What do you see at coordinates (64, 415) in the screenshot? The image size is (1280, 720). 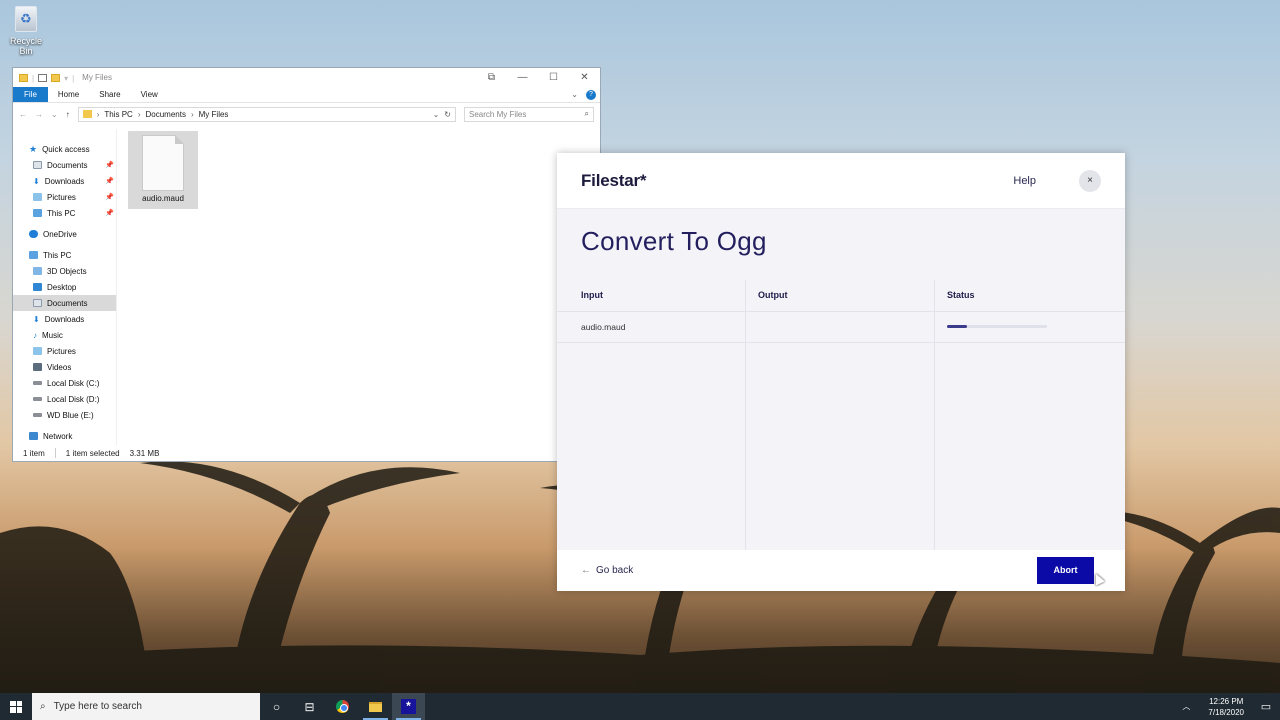 I see `nav-wd-blue-e: WD Blue (E:)` at bounding box center [64, 415].